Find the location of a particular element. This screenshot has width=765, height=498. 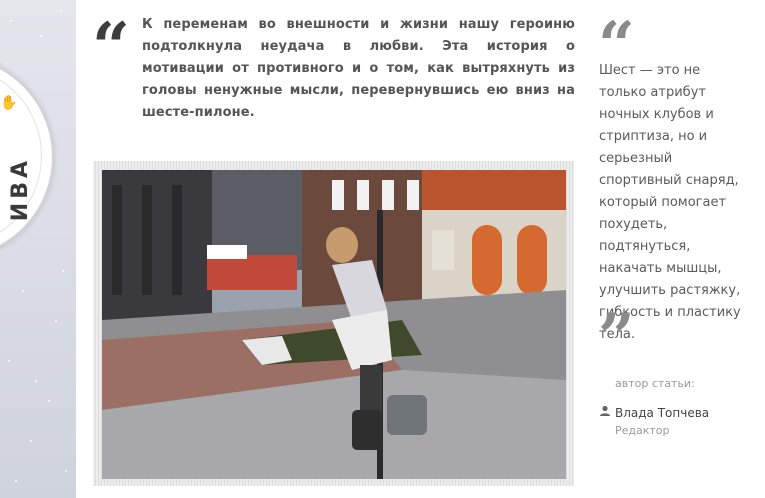

author-role: Редактор is located at coordinates (642, 430).